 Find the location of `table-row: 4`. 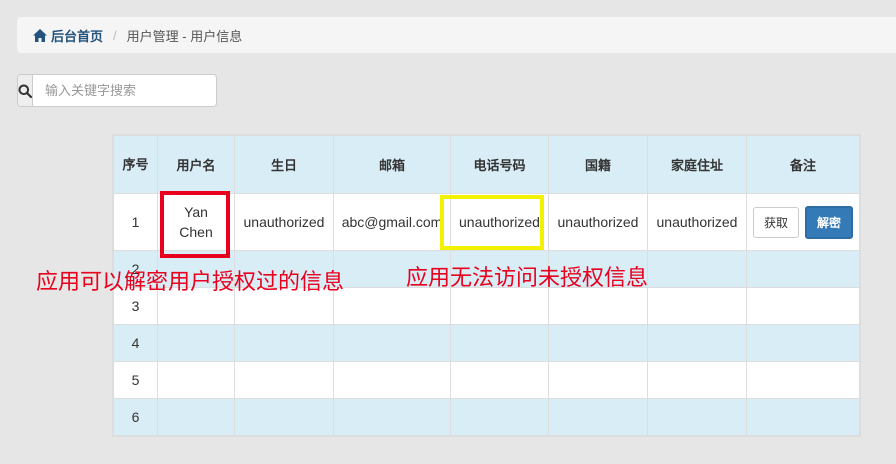

table-row: 4 is located at coordinates (486, 343).